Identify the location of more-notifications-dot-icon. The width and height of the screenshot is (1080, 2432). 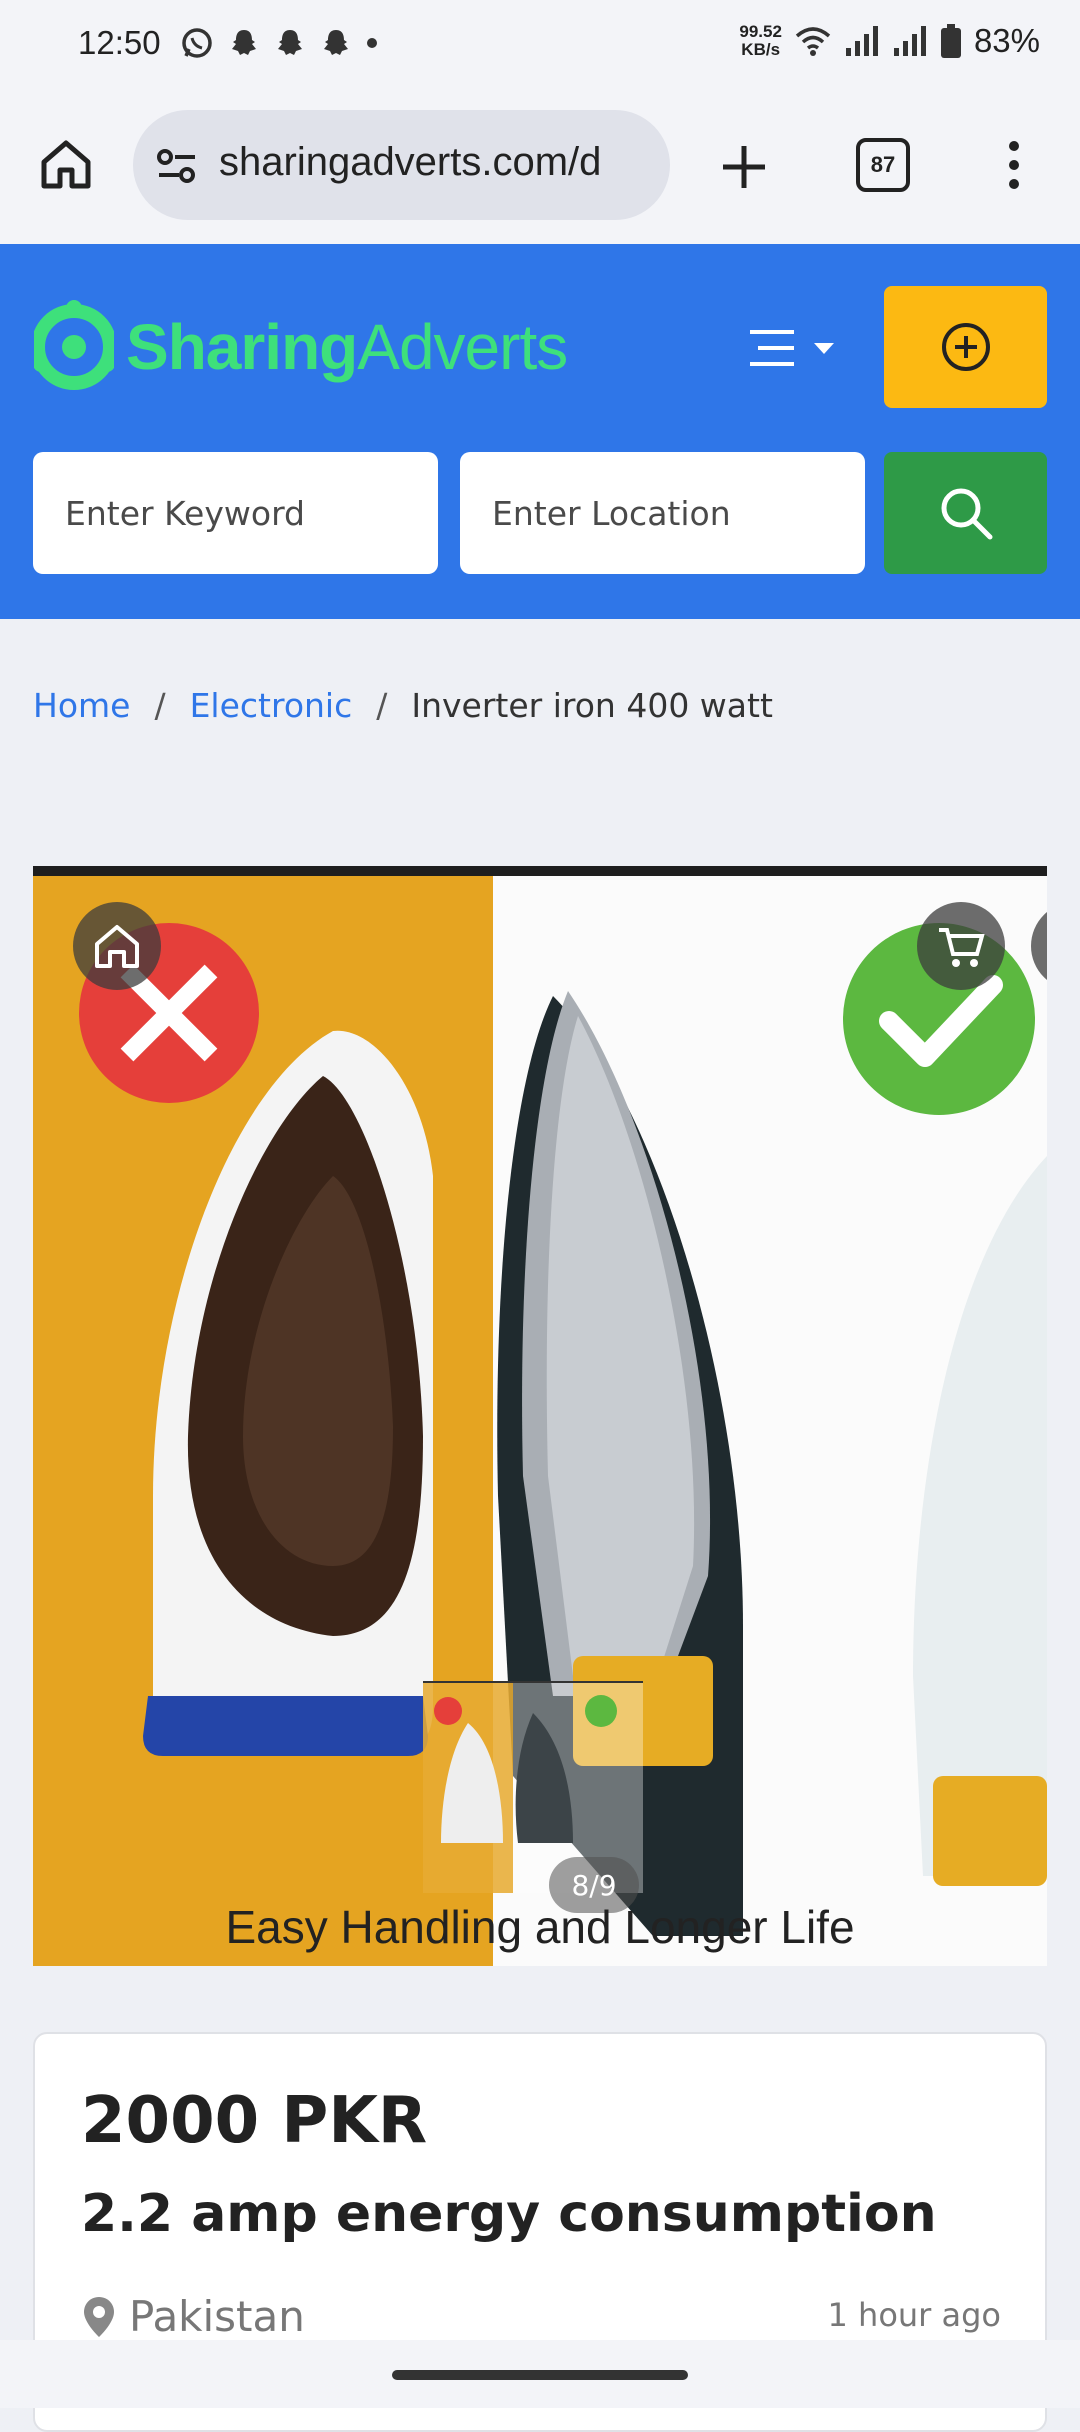
(372, 43).